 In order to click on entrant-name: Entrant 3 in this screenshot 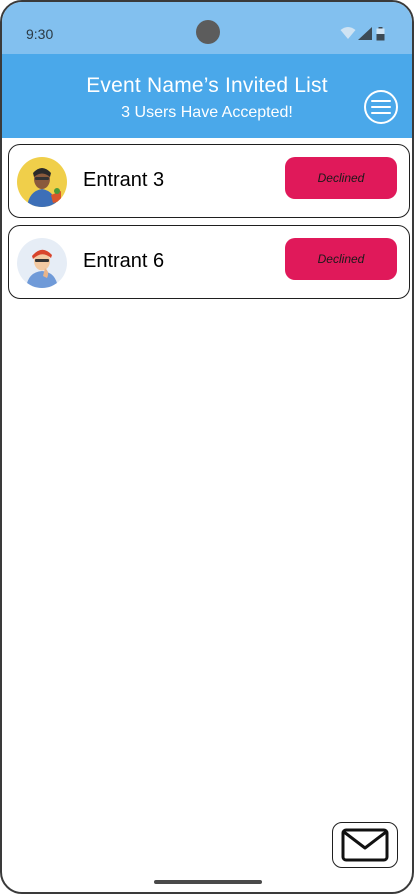, I will do `click(124, 180)`.